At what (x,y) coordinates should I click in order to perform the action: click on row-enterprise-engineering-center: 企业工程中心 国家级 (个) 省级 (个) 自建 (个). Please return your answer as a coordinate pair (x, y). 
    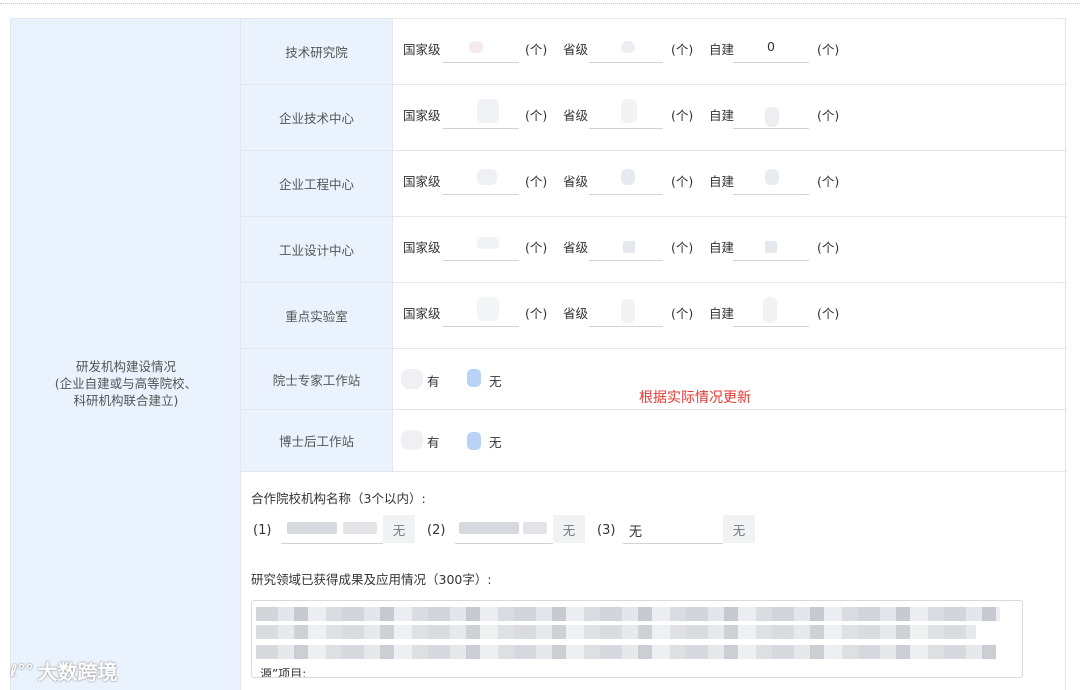
    Looking at the image, I should click on (654, 184).